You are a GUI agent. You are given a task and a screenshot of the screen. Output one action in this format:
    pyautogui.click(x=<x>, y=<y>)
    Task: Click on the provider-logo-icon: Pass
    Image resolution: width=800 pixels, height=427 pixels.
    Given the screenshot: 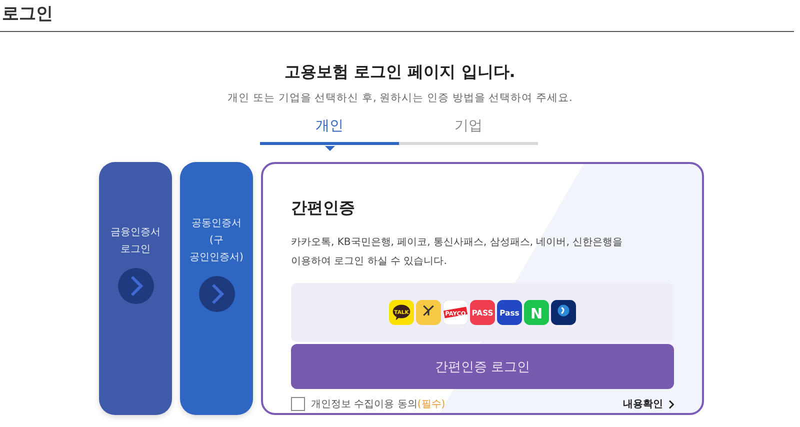 What is the action you would take?
    pyautogui.click(x=509, y=312)
    